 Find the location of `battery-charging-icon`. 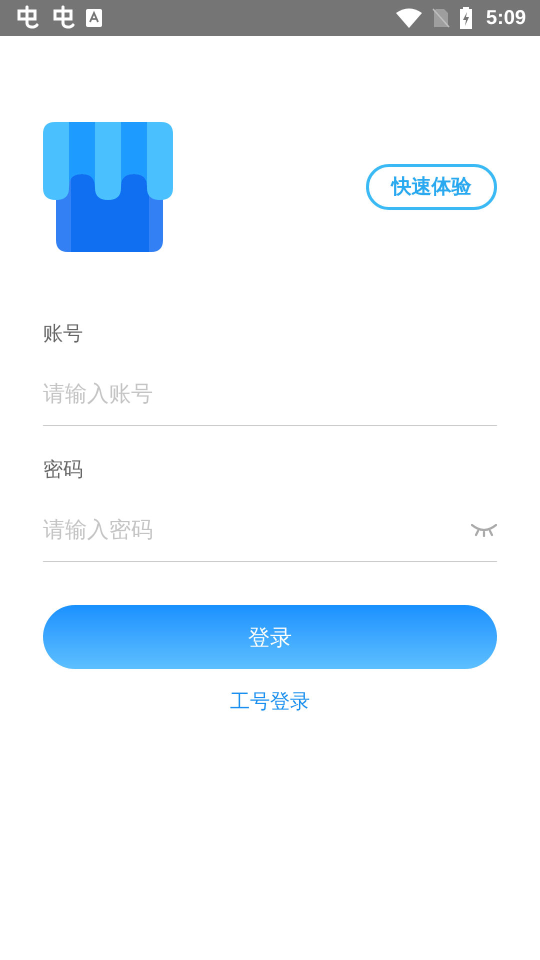

battery-charging-icon is located at coordinates (466, 18).